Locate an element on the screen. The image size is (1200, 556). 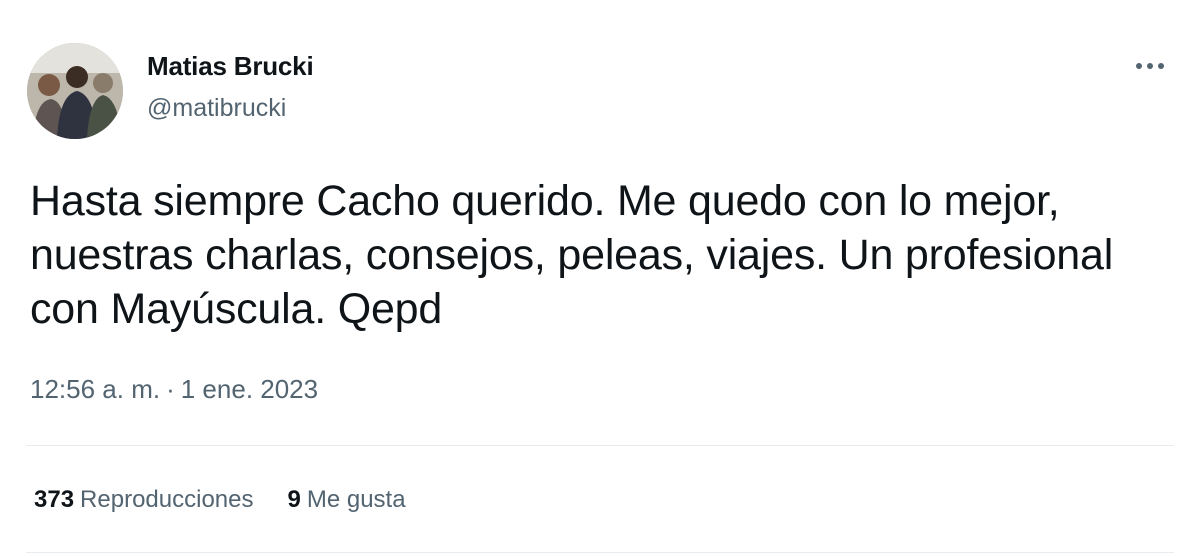
tweet-time: 12:56 a. m. is located at coordinates (95, 389).